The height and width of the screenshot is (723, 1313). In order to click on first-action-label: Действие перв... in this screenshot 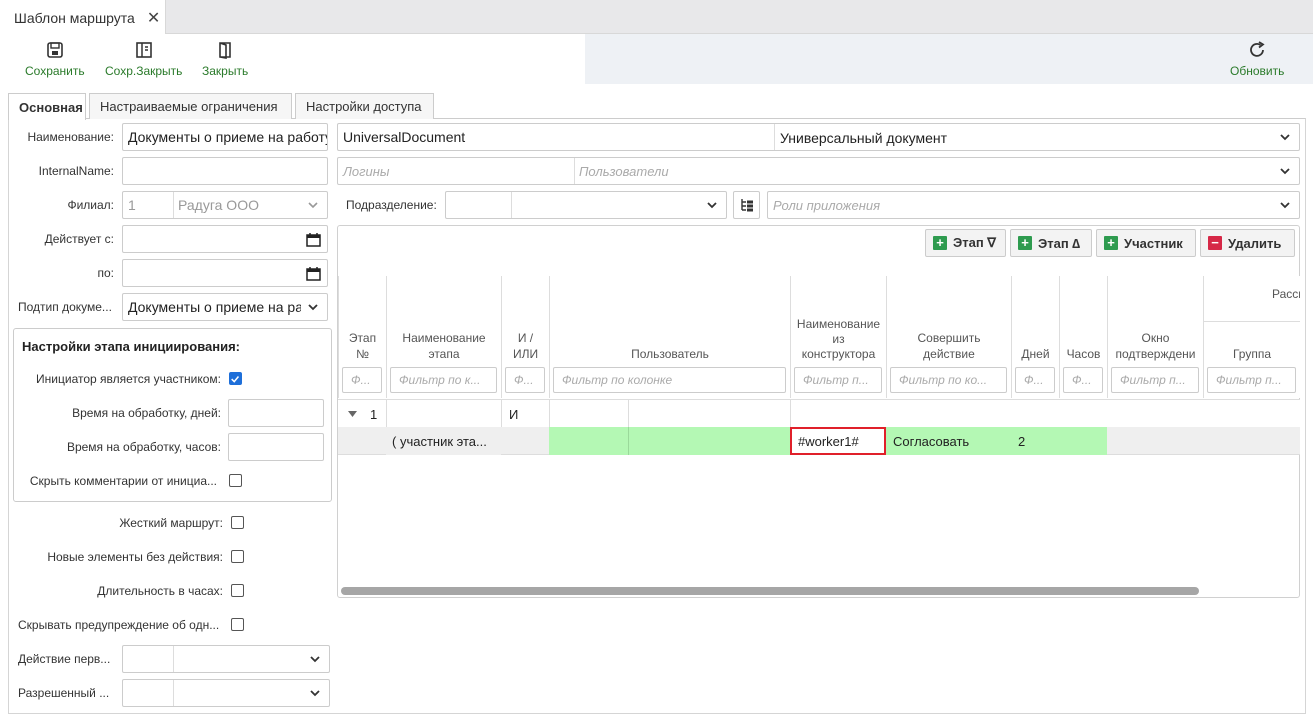, I will do `click(64, 659)`.